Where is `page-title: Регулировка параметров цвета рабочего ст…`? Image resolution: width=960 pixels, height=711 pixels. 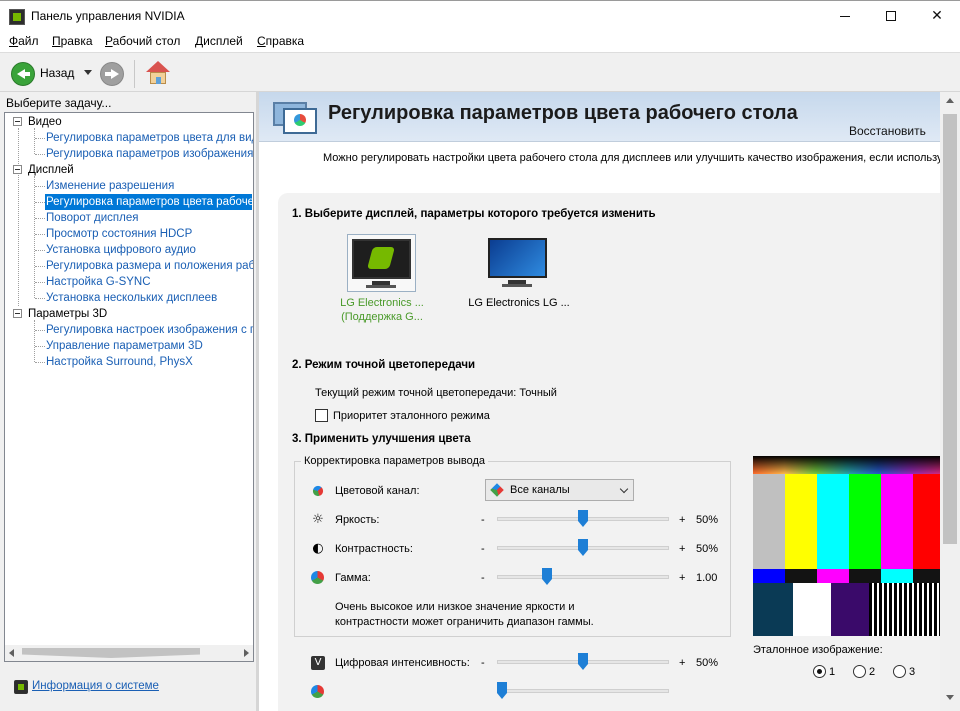
page-title: Регулировка параметров цвета рабочего ст… is located at coordinates (563, 113).